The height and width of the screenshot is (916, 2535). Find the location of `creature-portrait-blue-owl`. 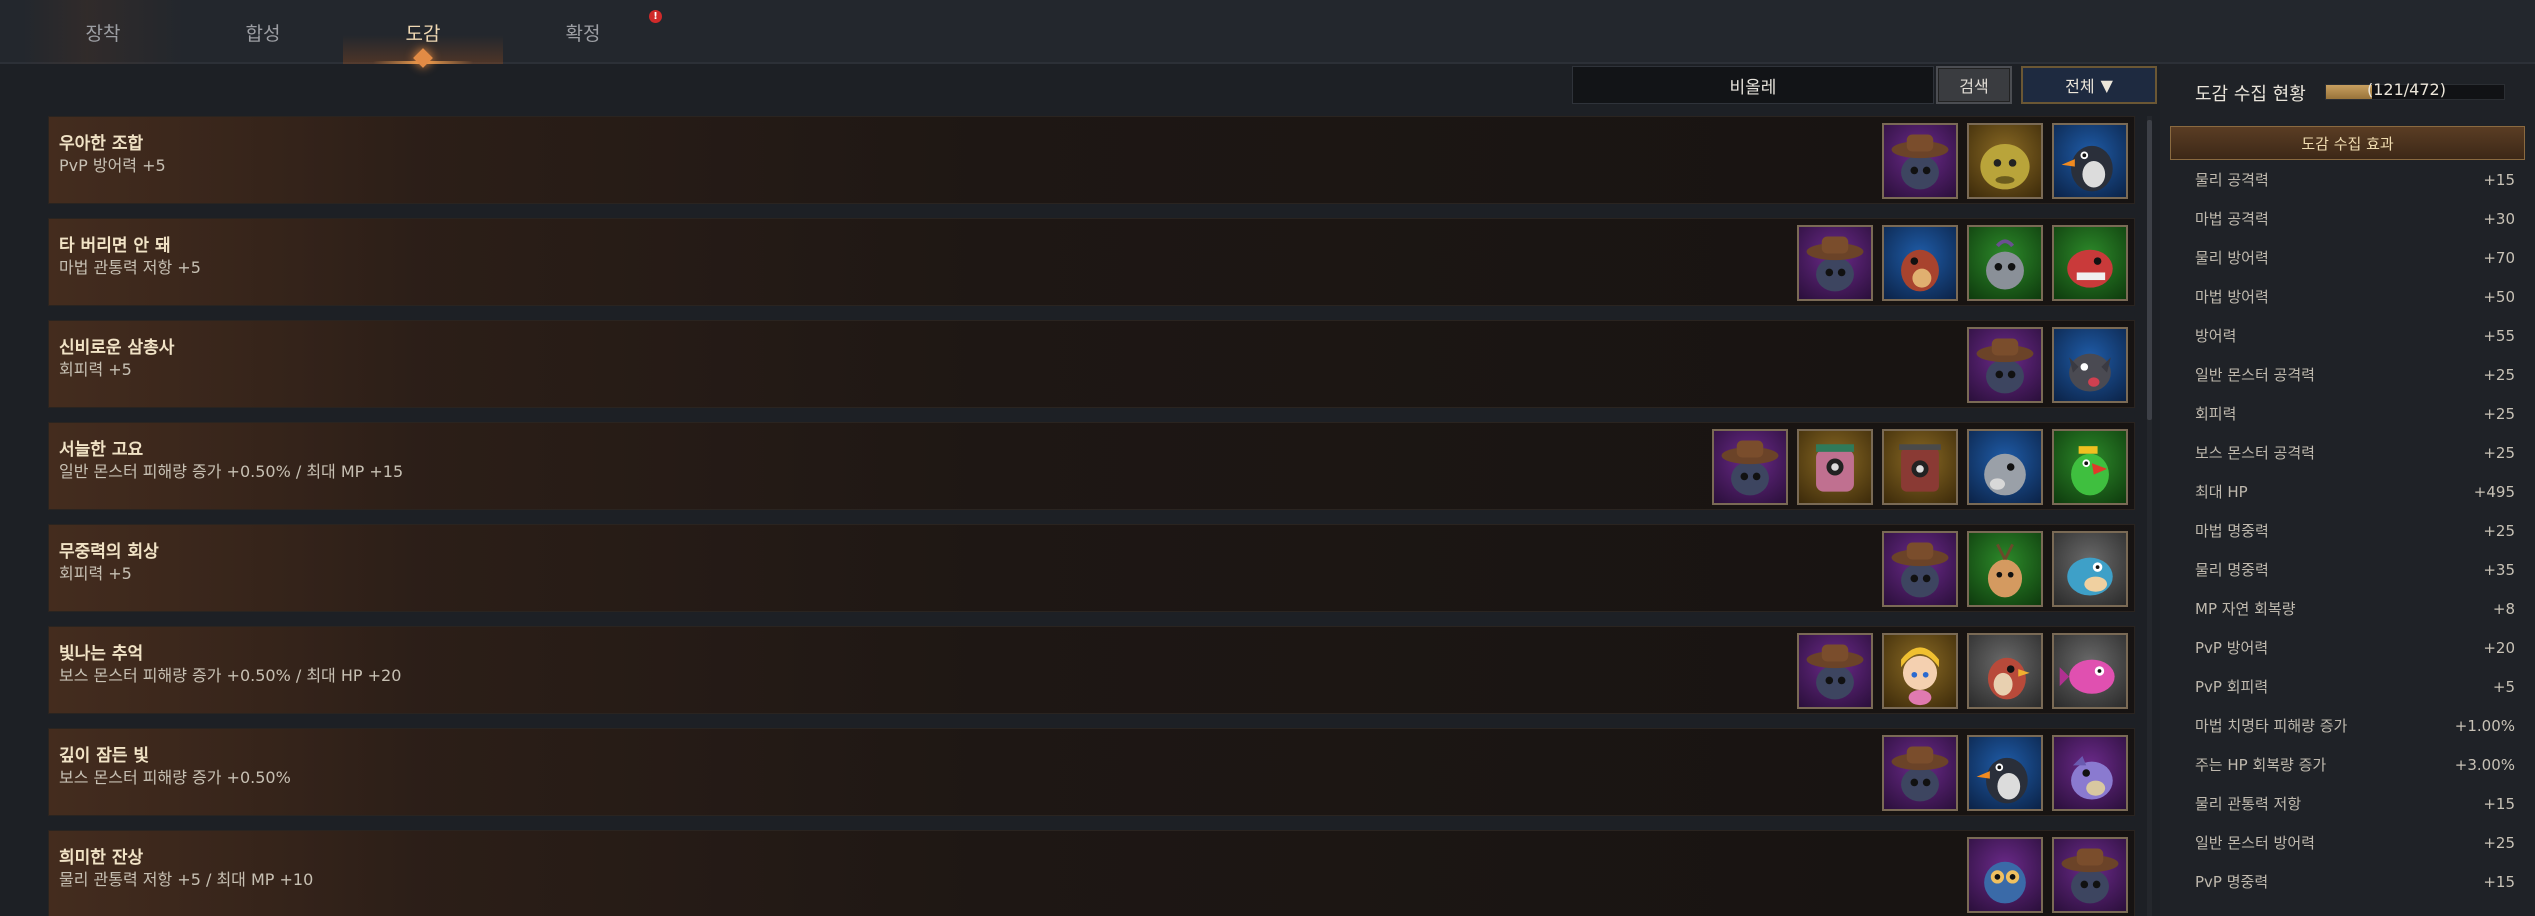

creature-portrait-blue-owl is located at coordinates (2005, 875).